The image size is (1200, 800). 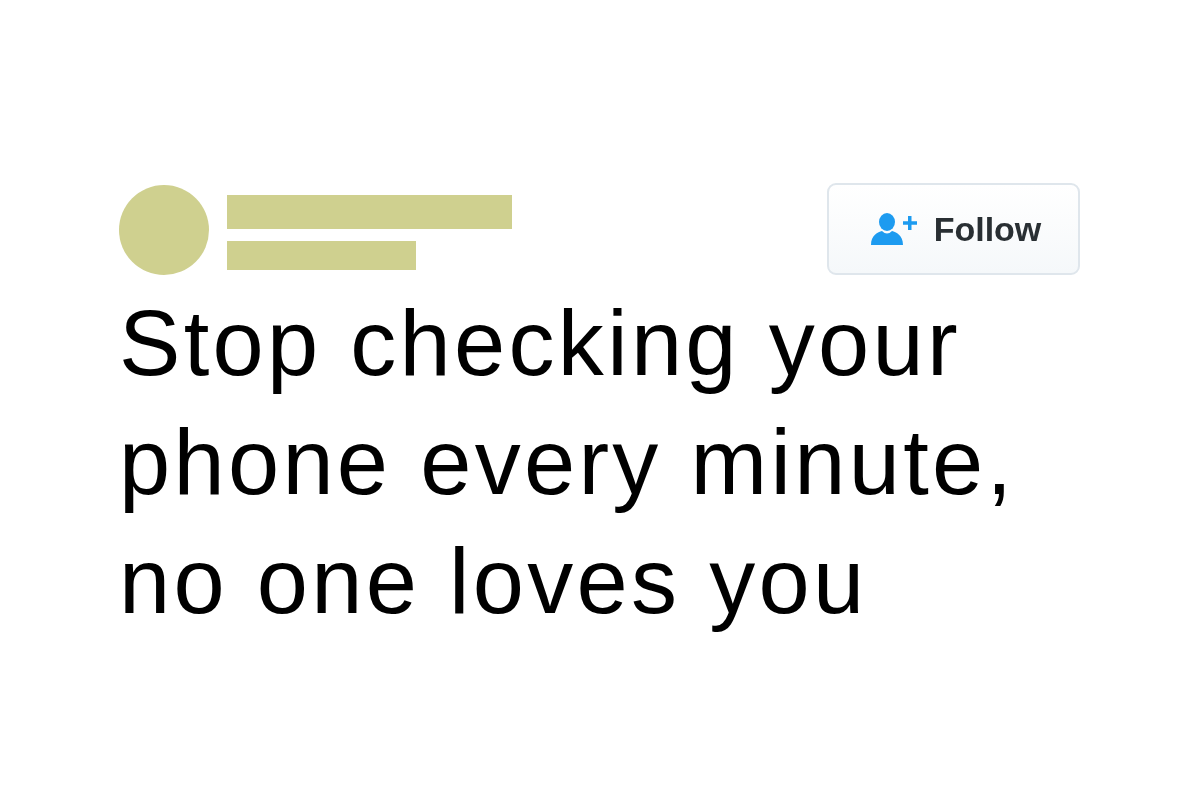 What do you see at coordinates (893, 229) in the screenshot?
I see `person-add-icon` at bounding box center [893, 229].